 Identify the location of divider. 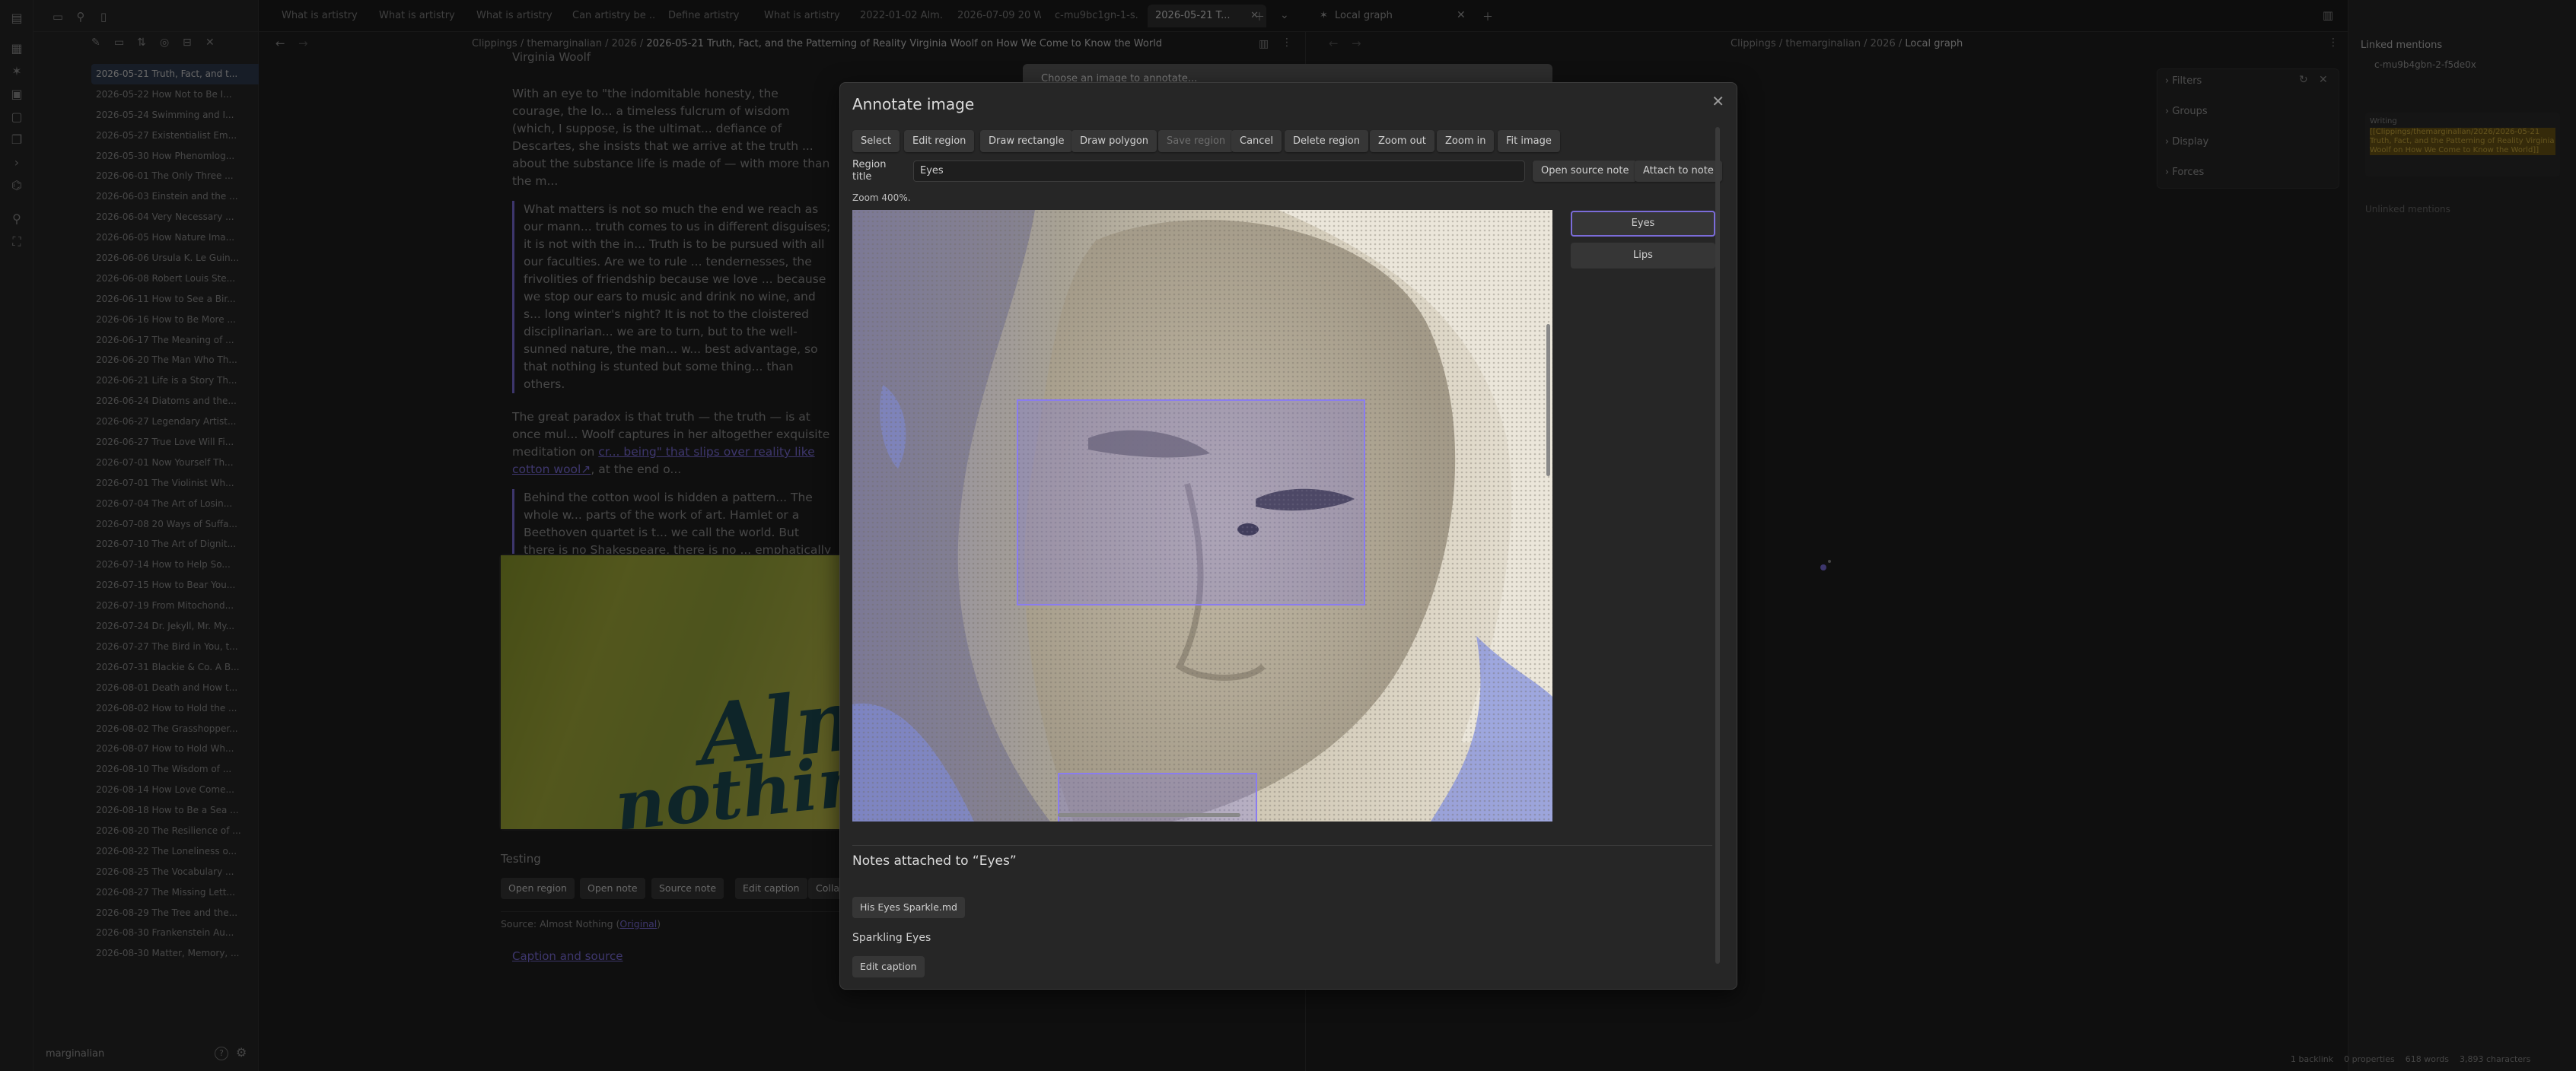
(1282, 845).